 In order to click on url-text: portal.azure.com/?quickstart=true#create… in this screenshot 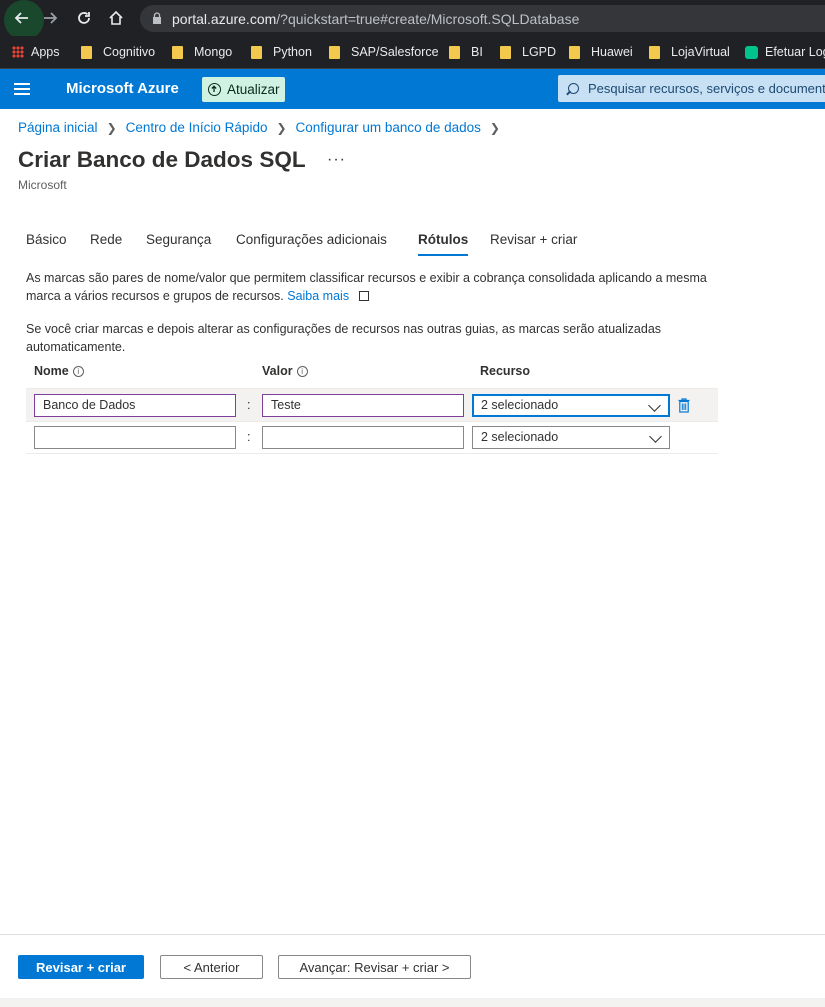, I will do `click(376, 19)`.